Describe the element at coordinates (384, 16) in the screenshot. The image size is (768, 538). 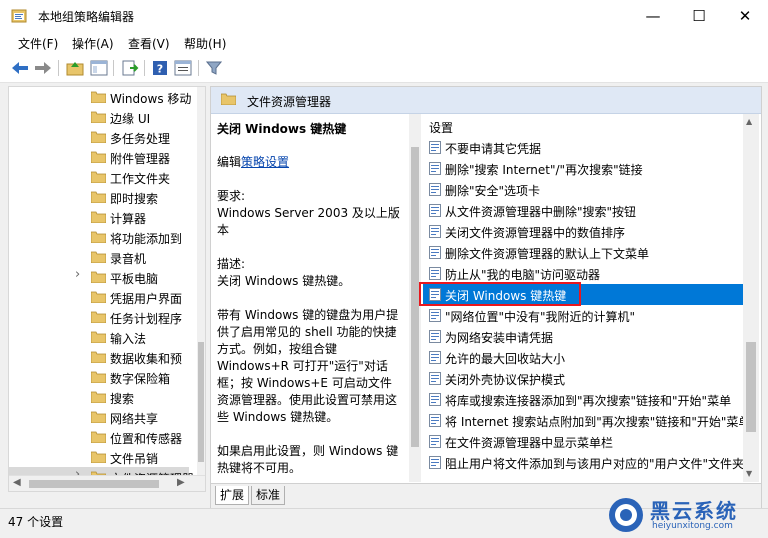
I see `title-bar: 本地组策略编辑器 — ☐ ✕` at that location.